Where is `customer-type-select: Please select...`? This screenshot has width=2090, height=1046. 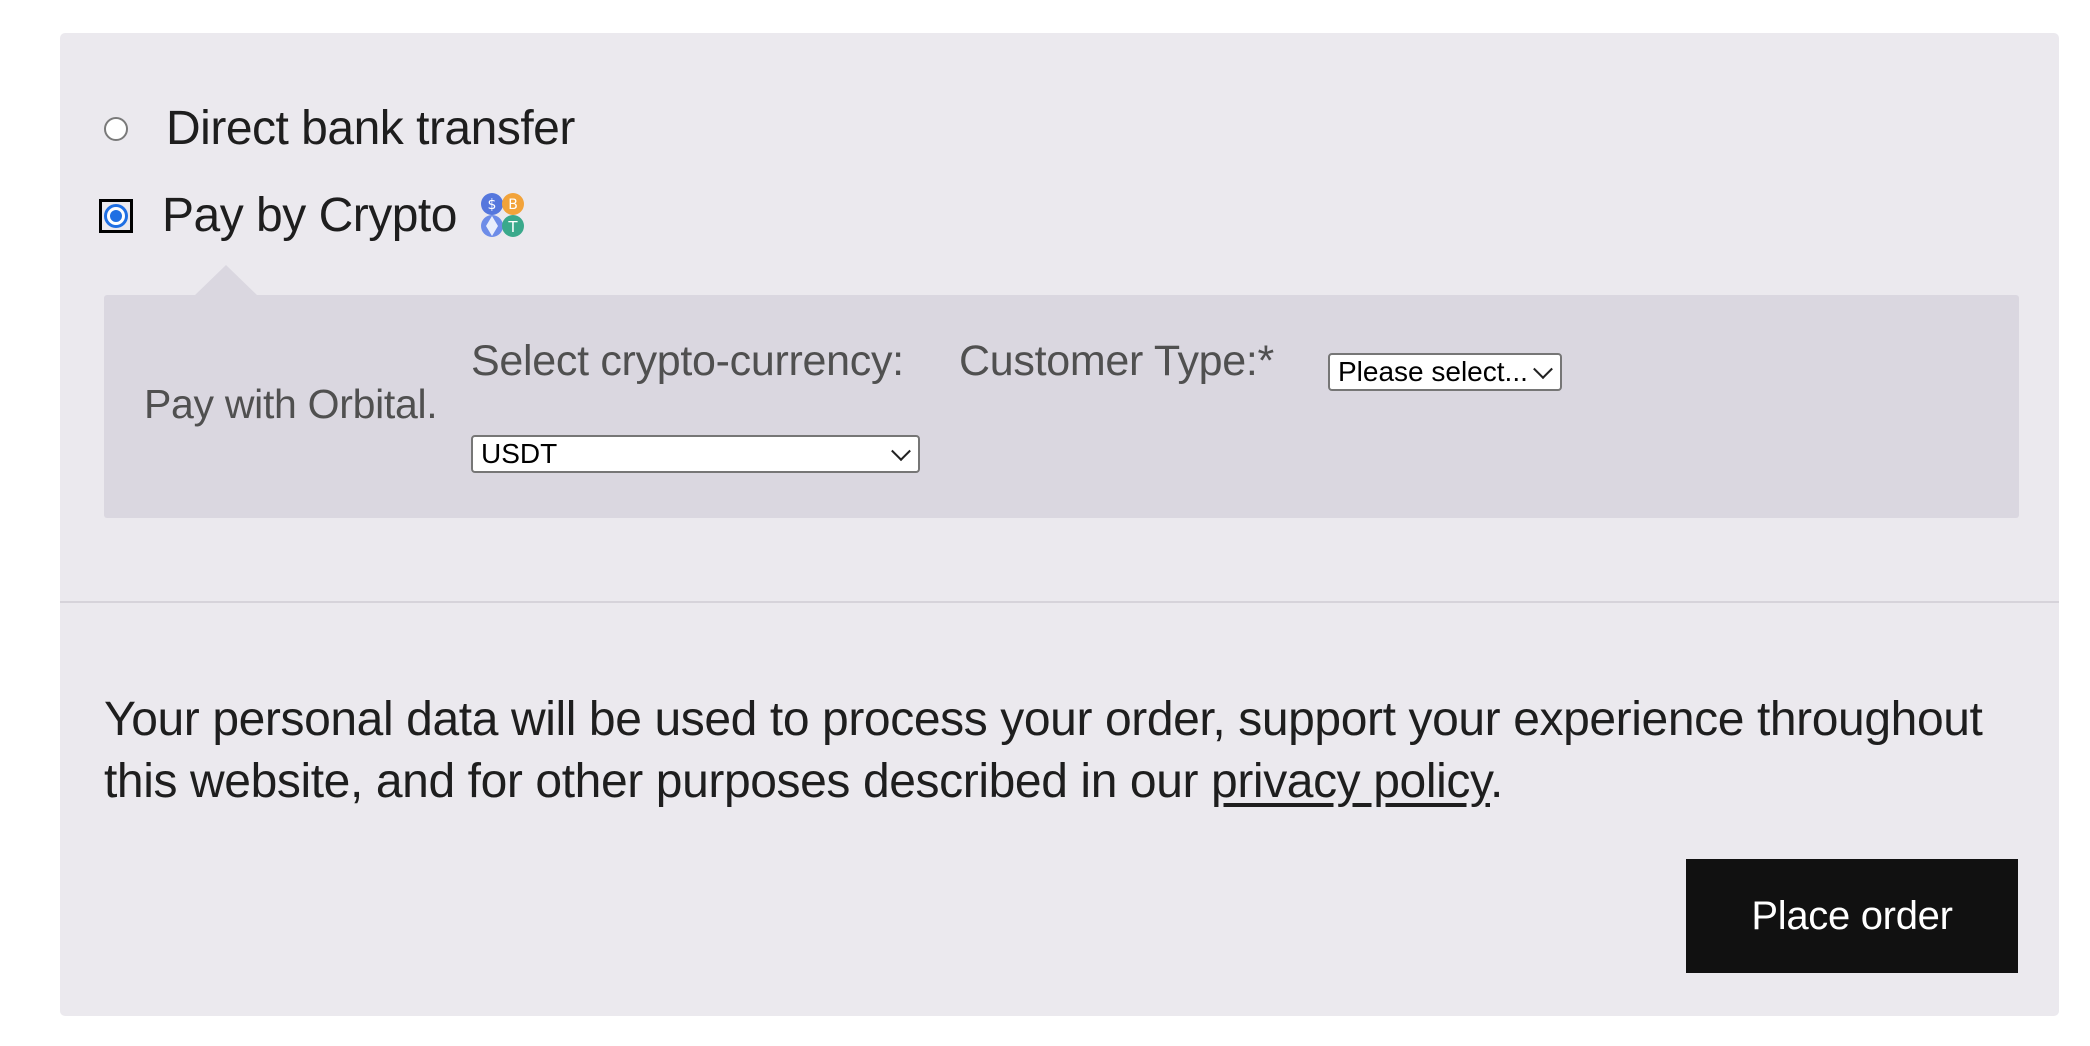
customer-type-select: Please select... is located at coordinates (1445, 372).